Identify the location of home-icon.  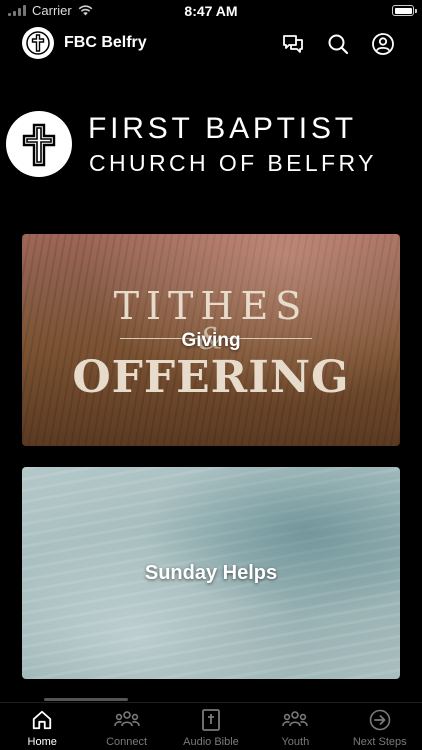
(42, 720).